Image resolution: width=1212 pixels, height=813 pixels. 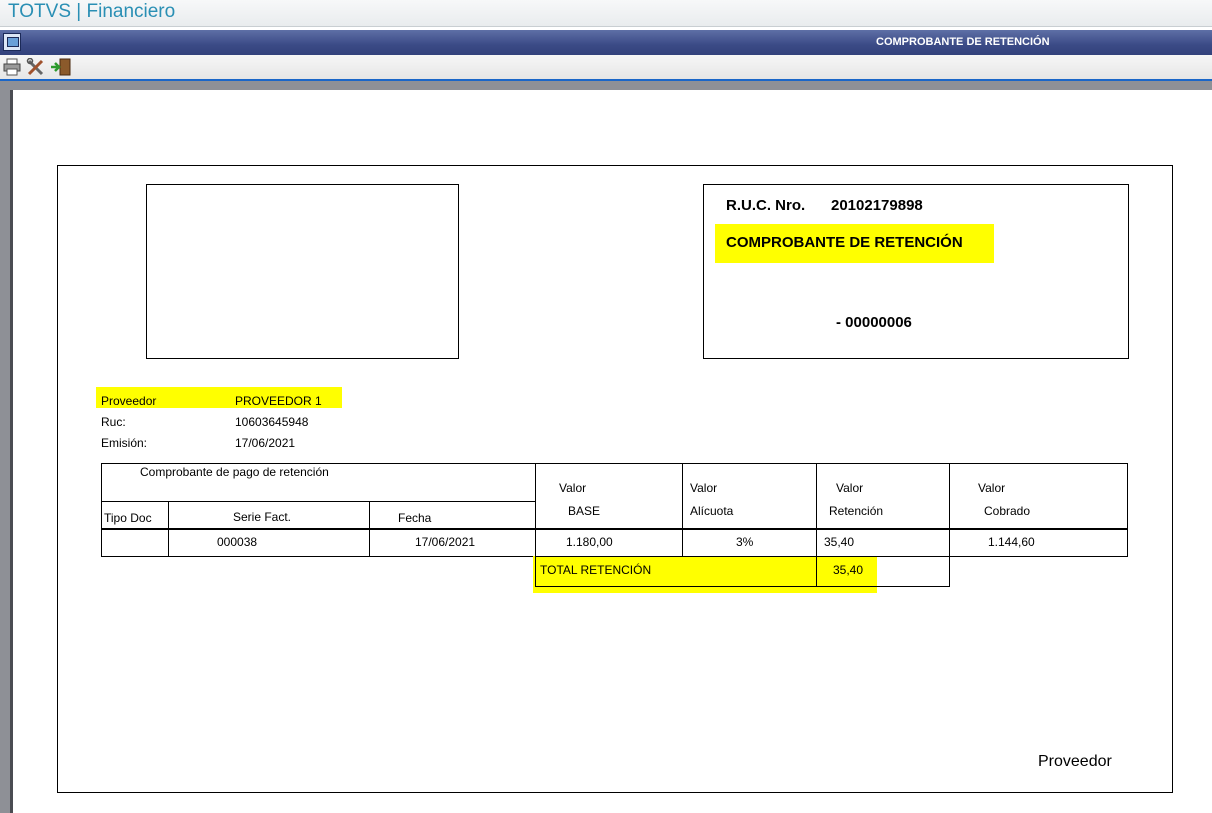 What do you see at coordinates (712, 511) in the screenshot?
I see `col-alicuota-line2: Alícuota` at bounding box center [712, 511].